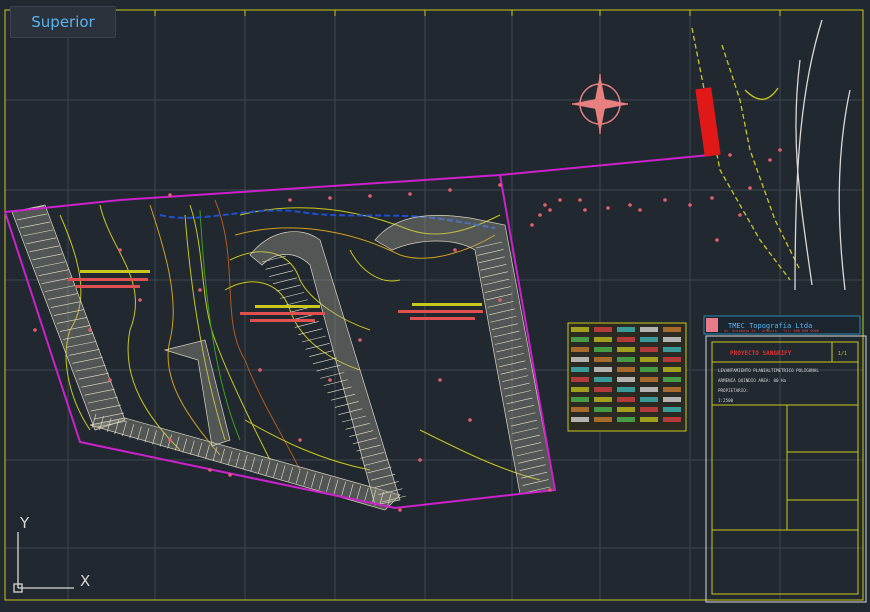 Image resolution: width=870 pixels, height=612 pixels. What do you see at coordinates (768, 370) in the screenshot?
I see `title-line-1: LEVANTAMIENTO PLANIALTIMETRICO POLIGONAL` at bounding box center [768, 370].